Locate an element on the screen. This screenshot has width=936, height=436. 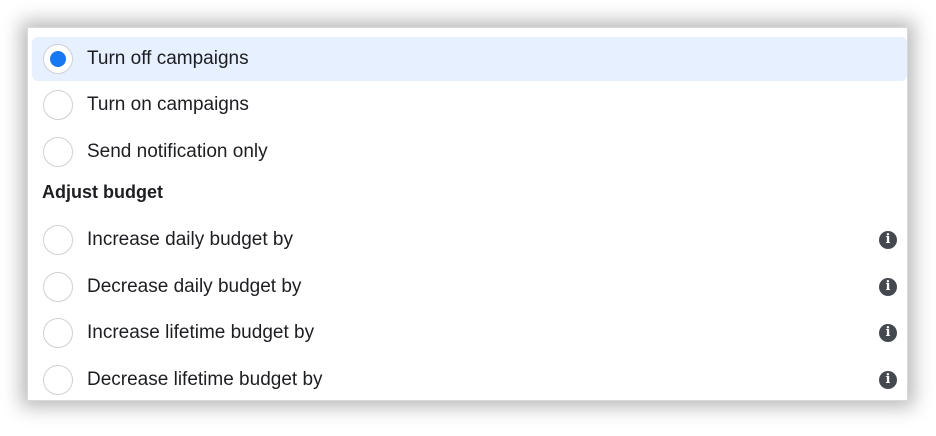
option-label: Turn on campaigns is located at coordinates (168, 104).